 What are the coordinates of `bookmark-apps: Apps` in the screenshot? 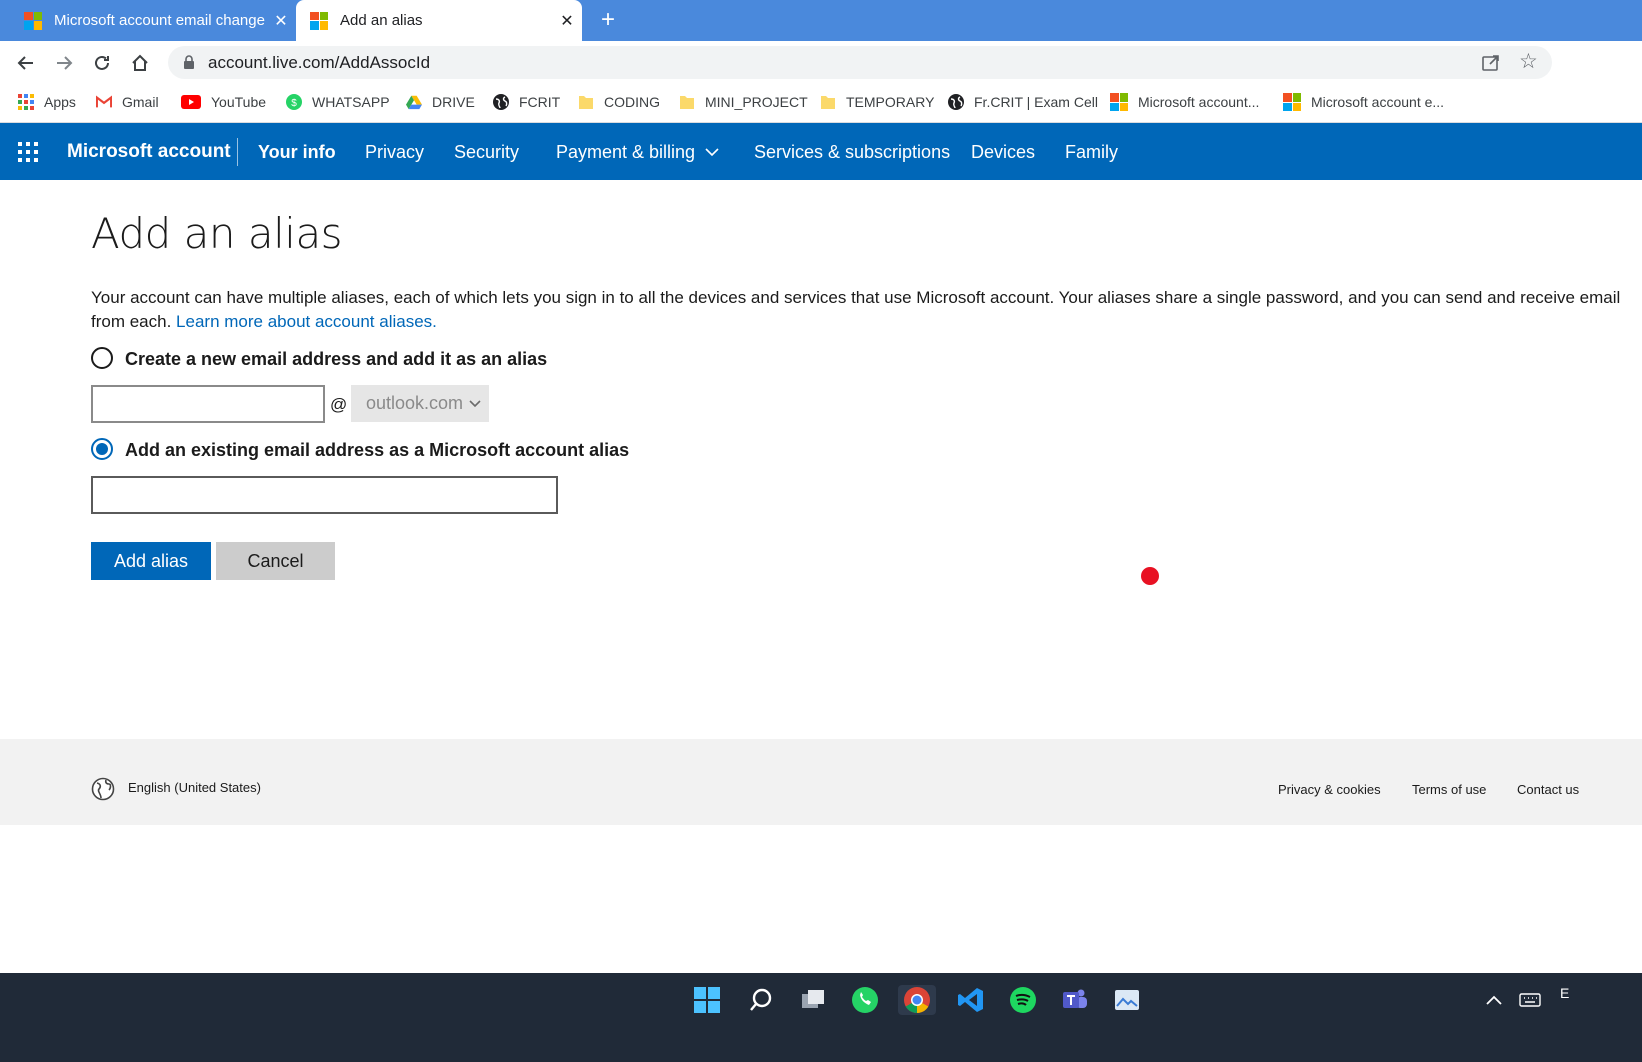 It's located at (47, 102).